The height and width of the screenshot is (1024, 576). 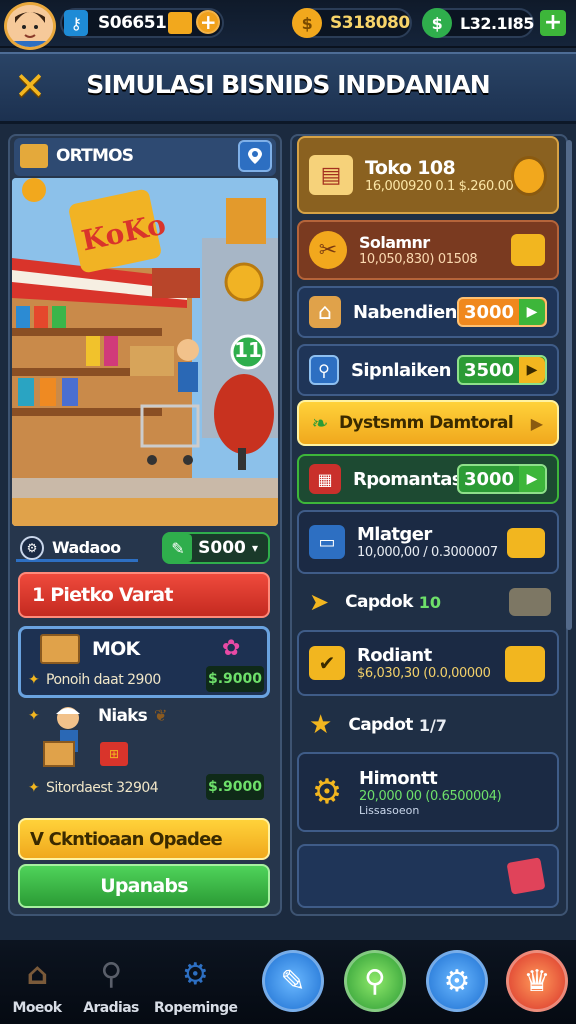 What do you see at coordinates (430, 796) in the screenshot?
I see `row-sub: 20,000 00 (0.6500004)` at bounding box center [430, 796].